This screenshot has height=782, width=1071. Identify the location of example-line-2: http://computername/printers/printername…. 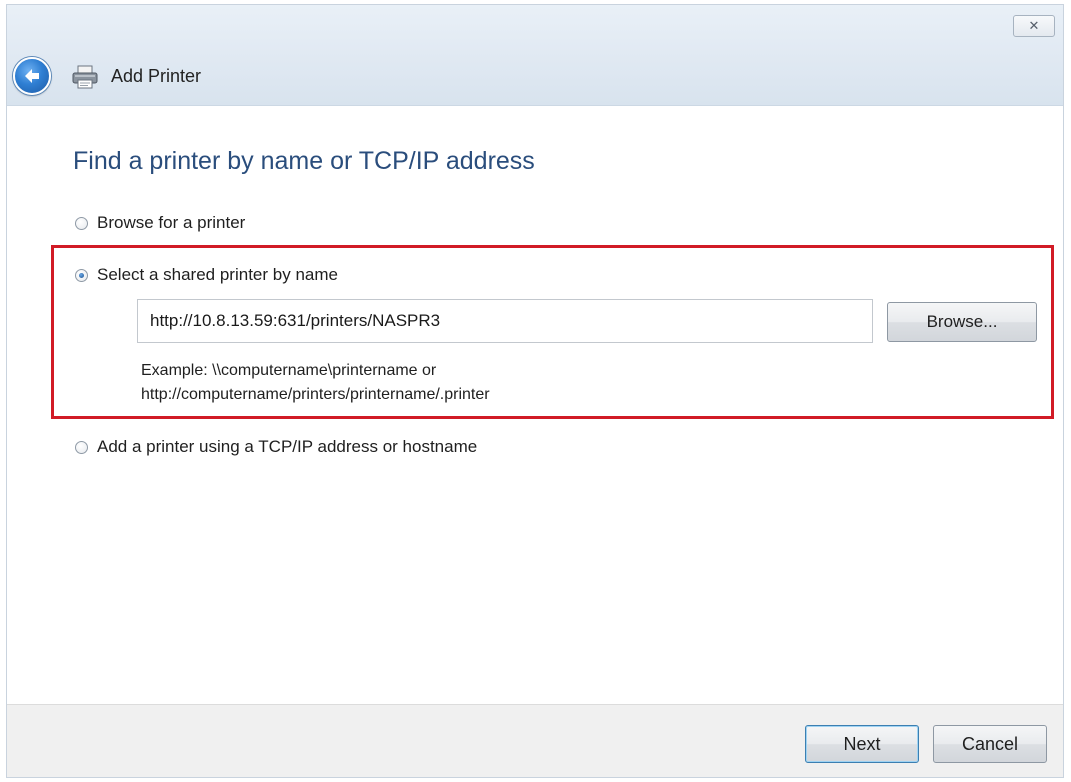
(315, 394).